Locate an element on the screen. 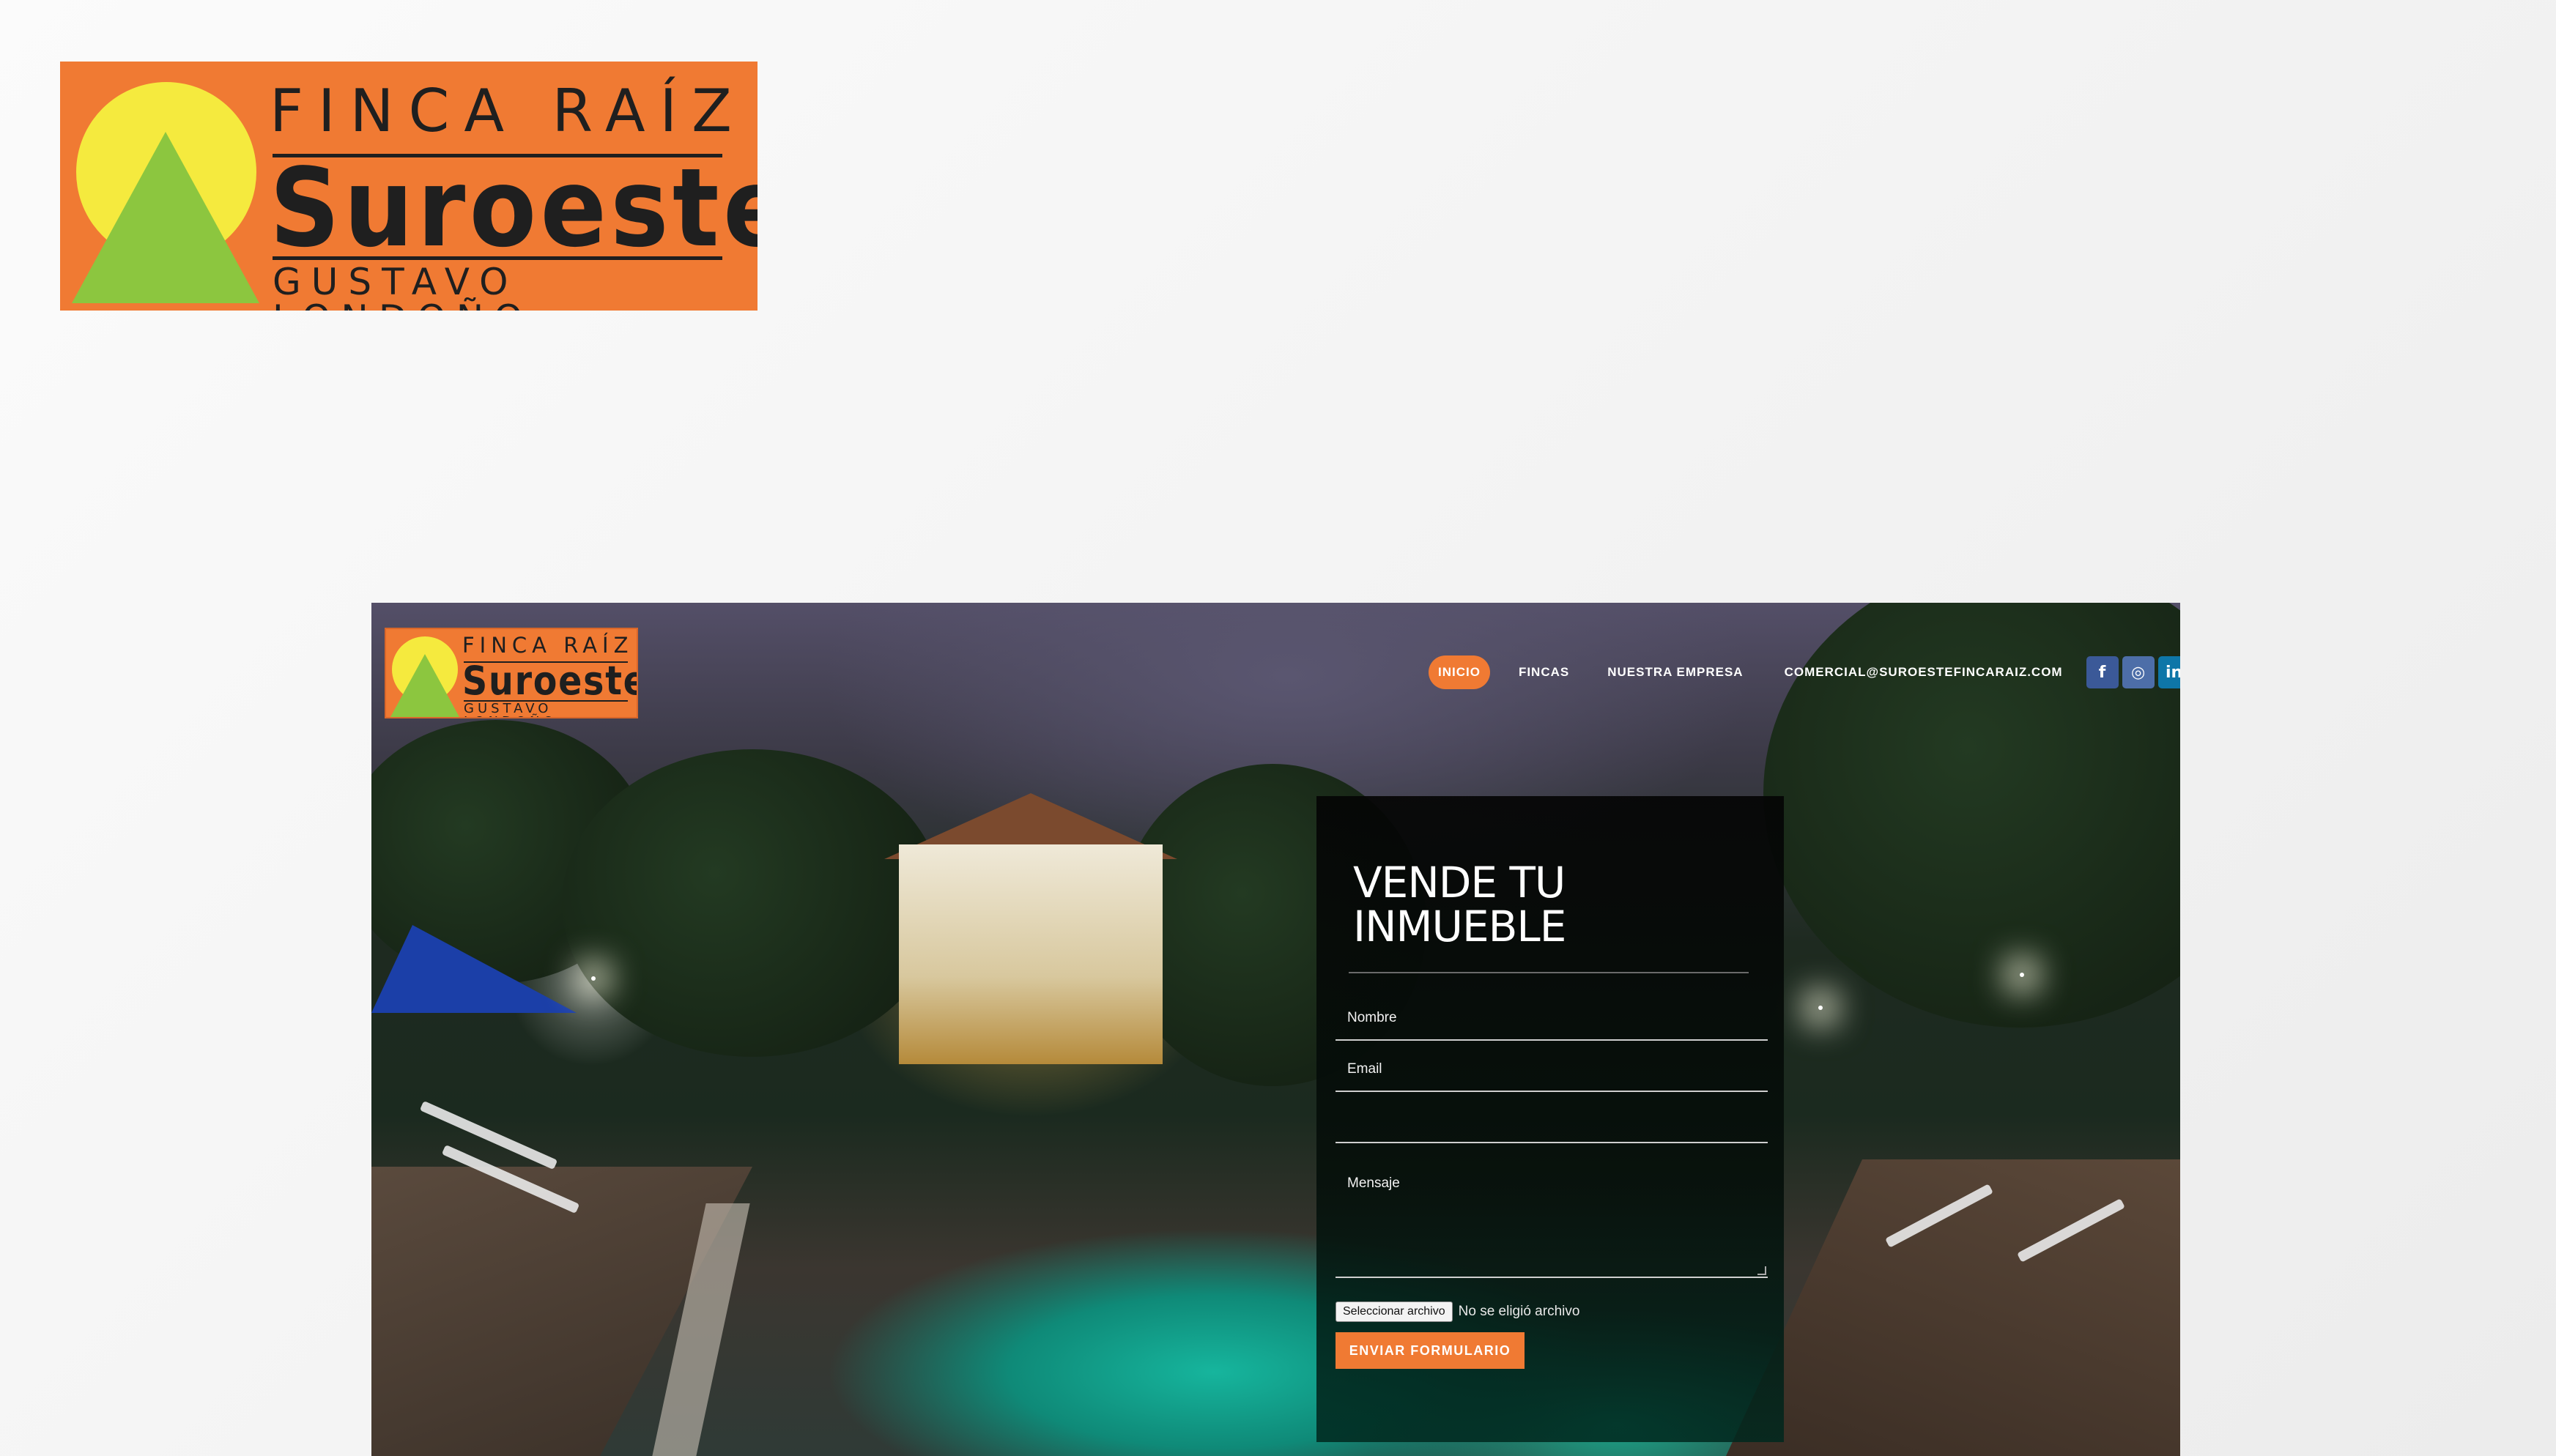 This screenshot has height=1456, width=2556. choose-file-button: Seleccionar archivo is located at coordinates (1394, 1311).